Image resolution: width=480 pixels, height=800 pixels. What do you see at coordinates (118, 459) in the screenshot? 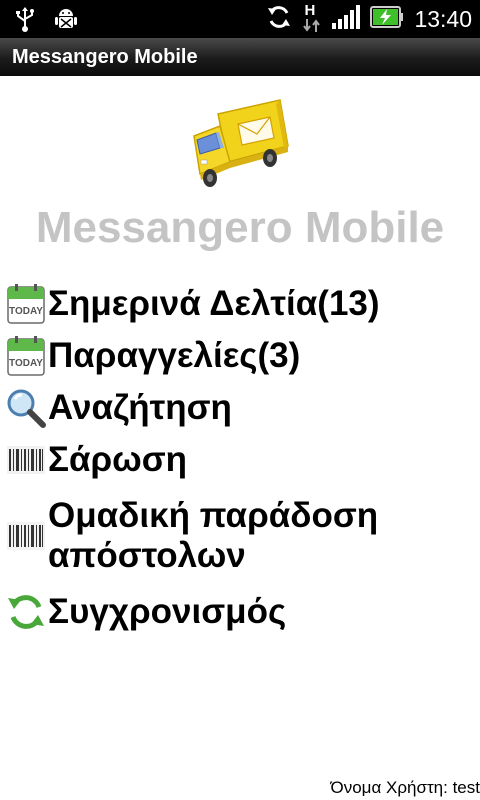
I see `menu-item-label: Σάρωση` at bounding box center [118, 459].